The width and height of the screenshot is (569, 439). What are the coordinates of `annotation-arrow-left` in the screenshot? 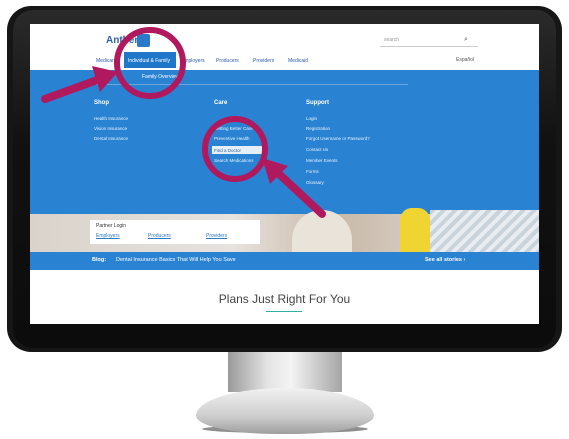 It's located at (79, 84).